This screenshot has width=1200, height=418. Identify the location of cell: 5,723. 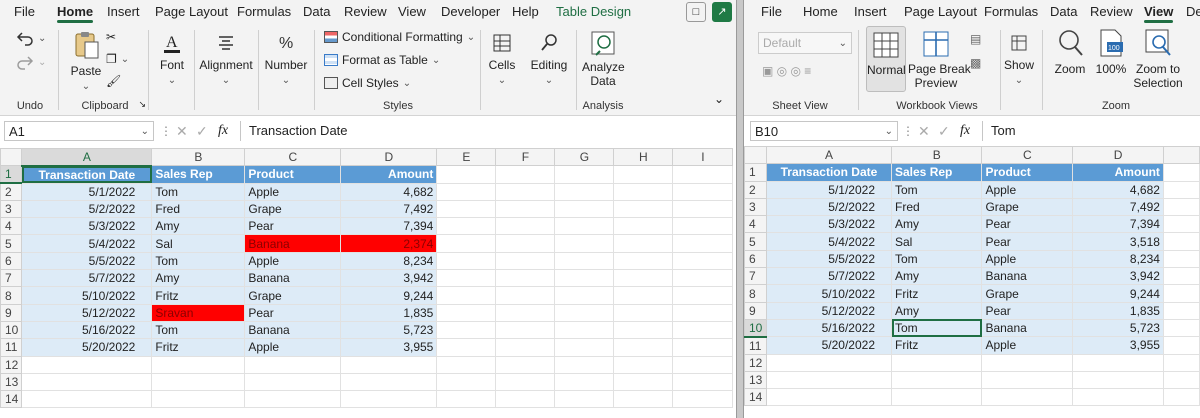
(389, 330).